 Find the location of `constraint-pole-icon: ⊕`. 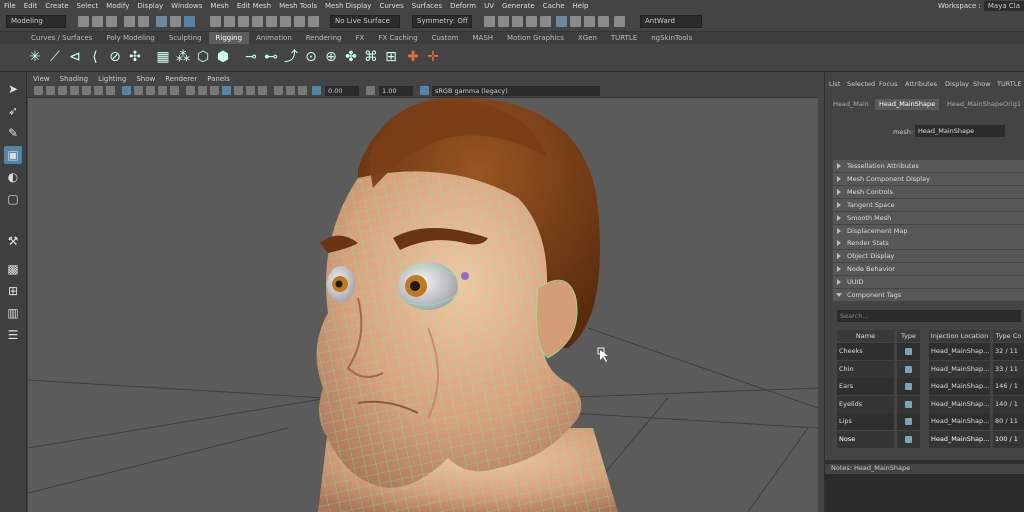

constraint-pole-icon: ⊕ is located at coordinates (331, 57).